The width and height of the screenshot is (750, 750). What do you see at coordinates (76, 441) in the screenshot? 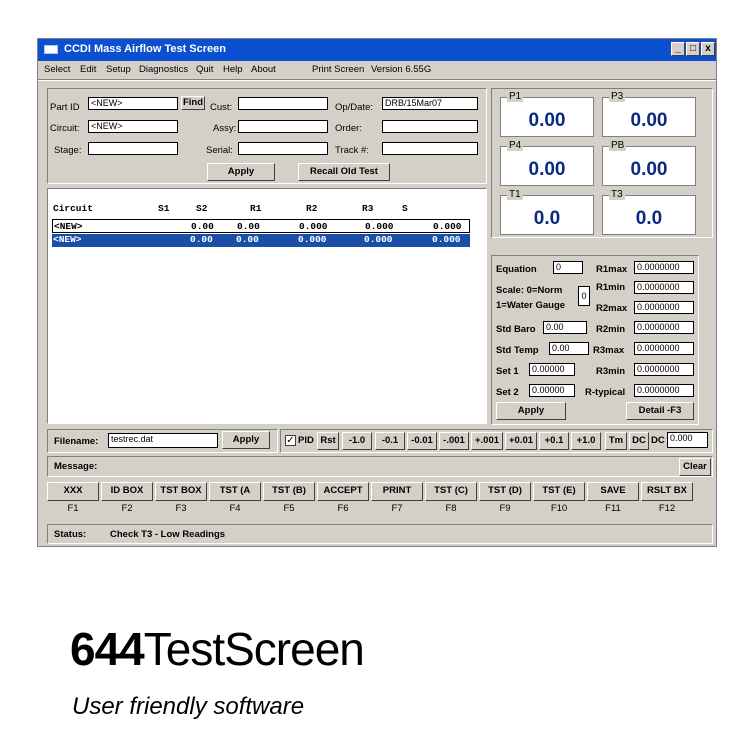
I see `filename-label: Filename:` at bounding box center [76, 441].